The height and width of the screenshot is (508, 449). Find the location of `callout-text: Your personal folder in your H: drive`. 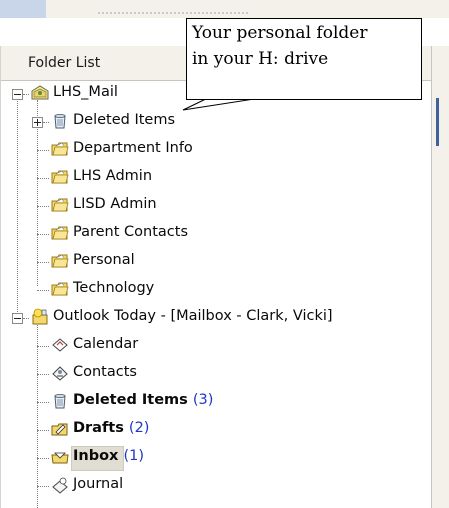

callout-text: Your personal folder in your H: drive is located at coordinates (280, 46).